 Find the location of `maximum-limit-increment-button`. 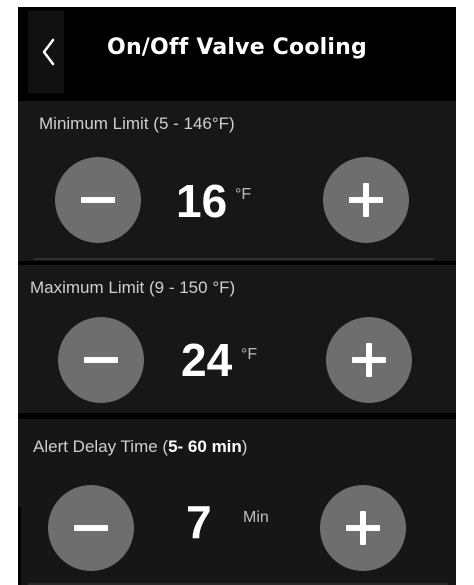

maximum-limit-increment-button is located at coordinates (369, 360).